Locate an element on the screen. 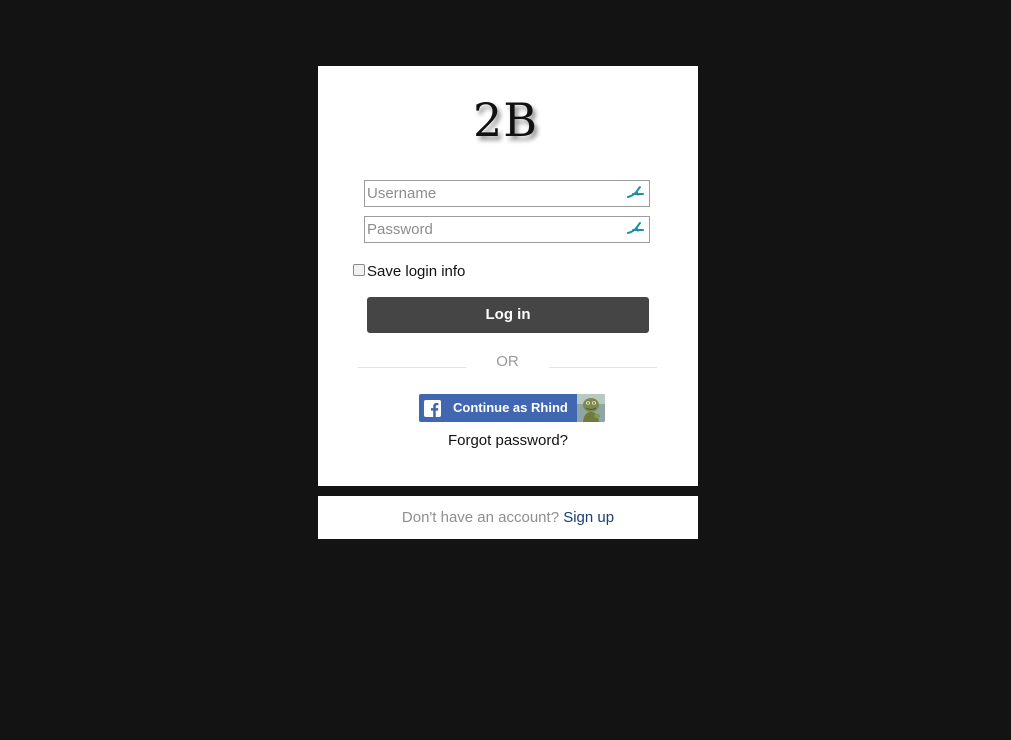 The image size is (1011, 740). continue-with-facebook-button: Continue as Rhind is located at coordinates (512, 408).